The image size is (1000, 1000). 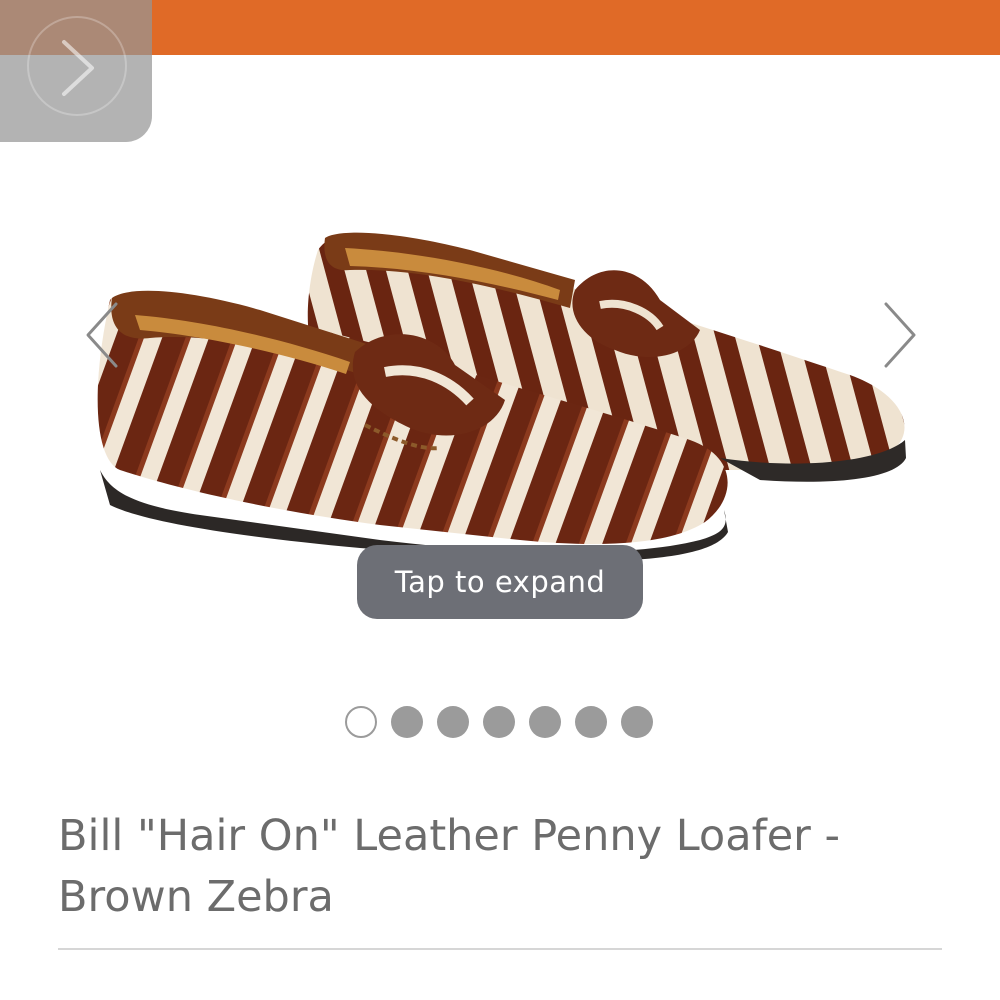 I want to click on divider, so click(x=500, y=949).